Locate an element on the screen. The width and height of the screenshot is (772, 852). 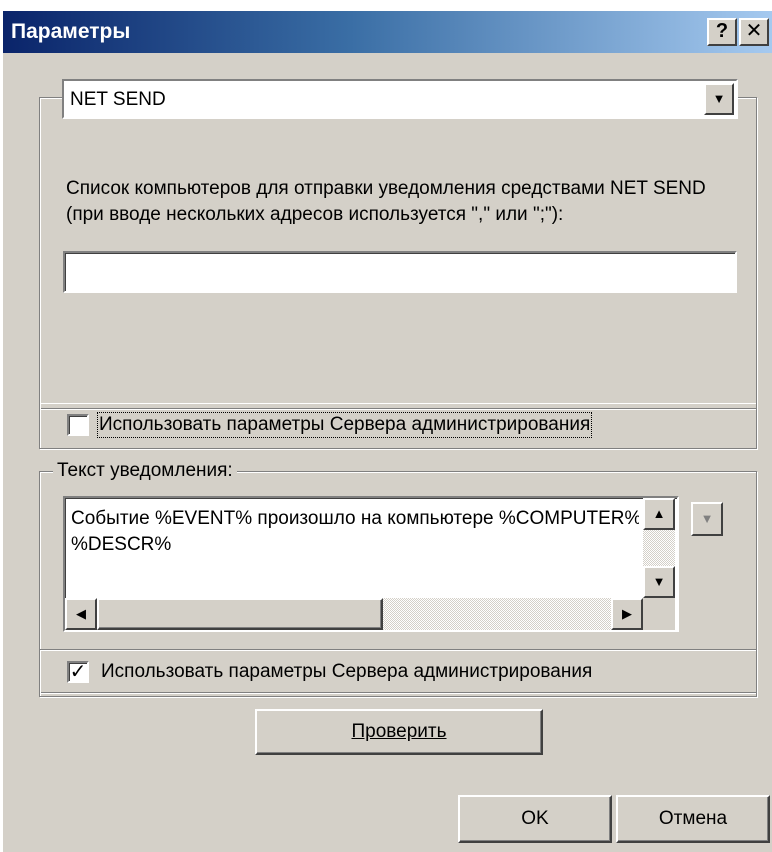
check-button: Проверить is located at coordinates (399, 732).